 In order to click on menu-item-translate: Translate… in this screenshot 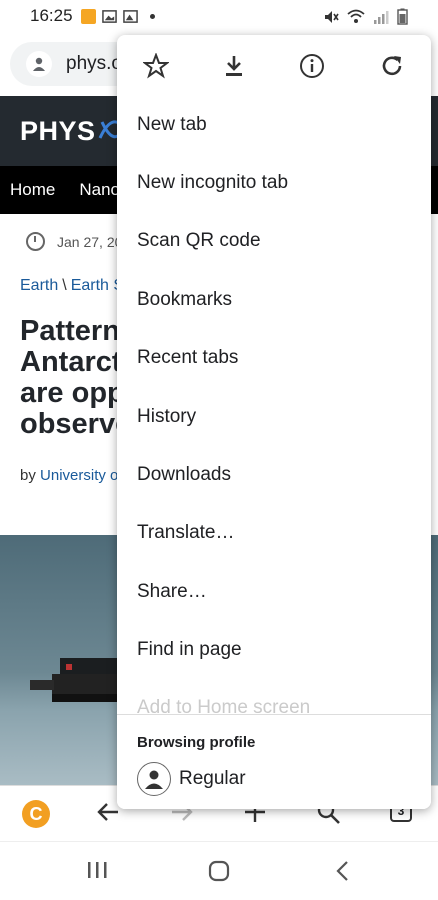, I will do `click(186, 533)`.